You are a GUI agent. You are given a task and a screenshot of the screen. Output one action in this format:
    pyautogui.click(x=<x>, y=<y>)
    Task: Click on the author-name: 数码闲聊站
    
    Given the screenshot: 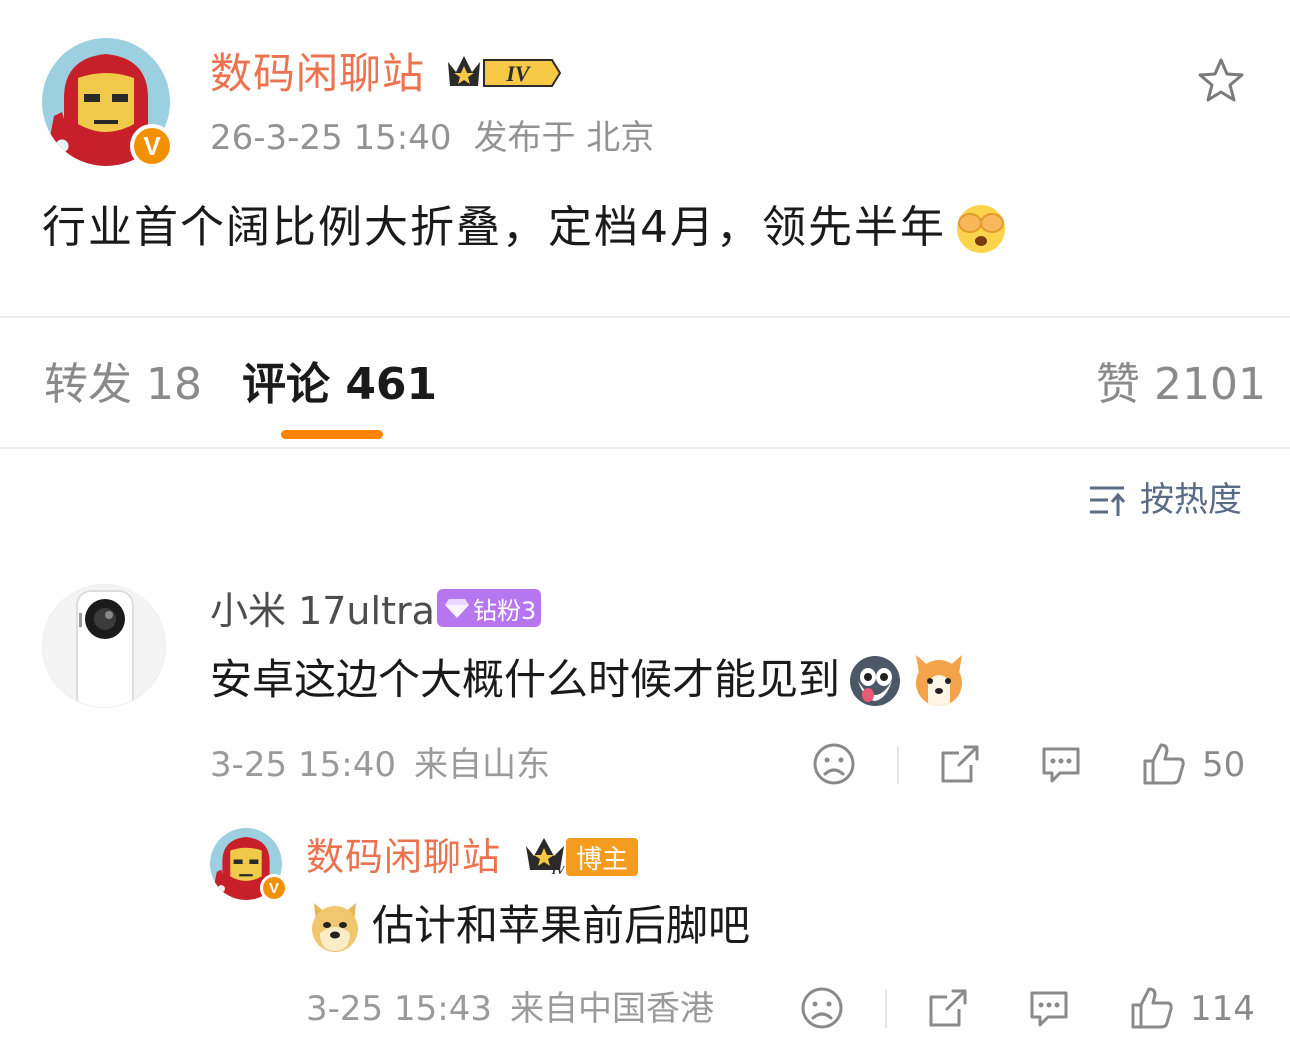 What is the action you would take?
    pyautogui.click(x=317, y=74)
    